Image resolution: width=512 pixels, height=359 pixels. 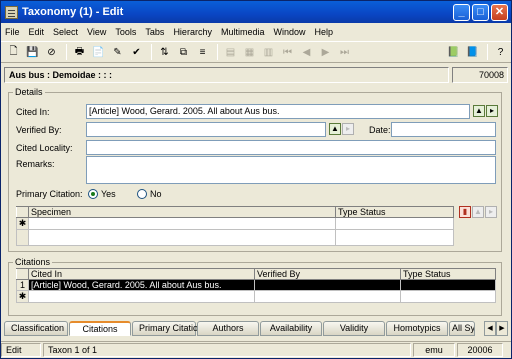 What do you see at coordinates (500, 52) in the screenshot?
I see `help-icon: ?` at bounding box center [500, 52].